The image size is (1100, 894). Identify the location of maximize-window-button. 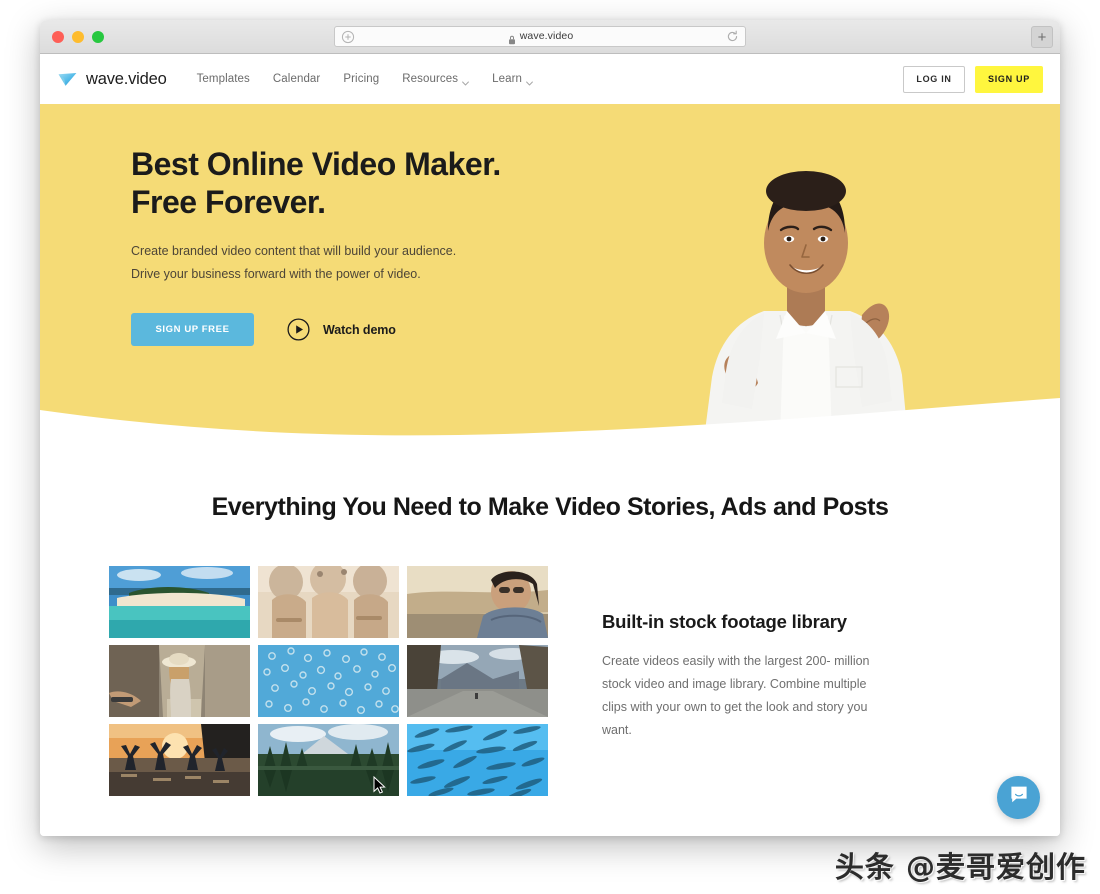
(98, 37).